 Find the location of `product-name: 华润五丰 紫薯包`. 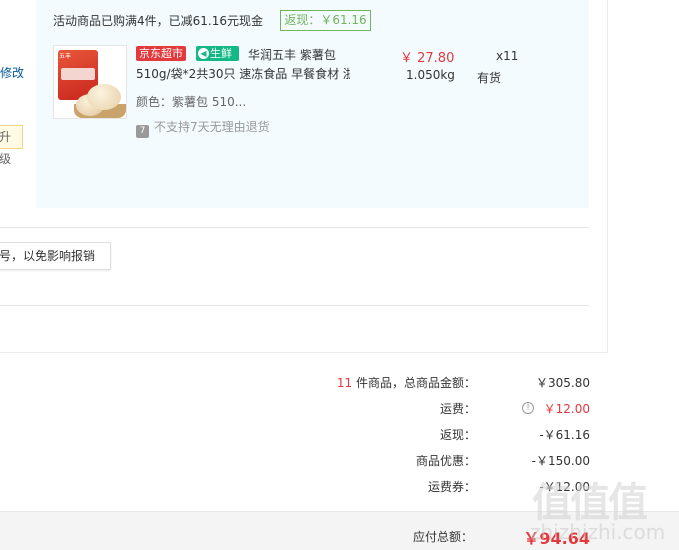

product-name: 华润五丰 紫薯包 is located at coordinates (292, 54).